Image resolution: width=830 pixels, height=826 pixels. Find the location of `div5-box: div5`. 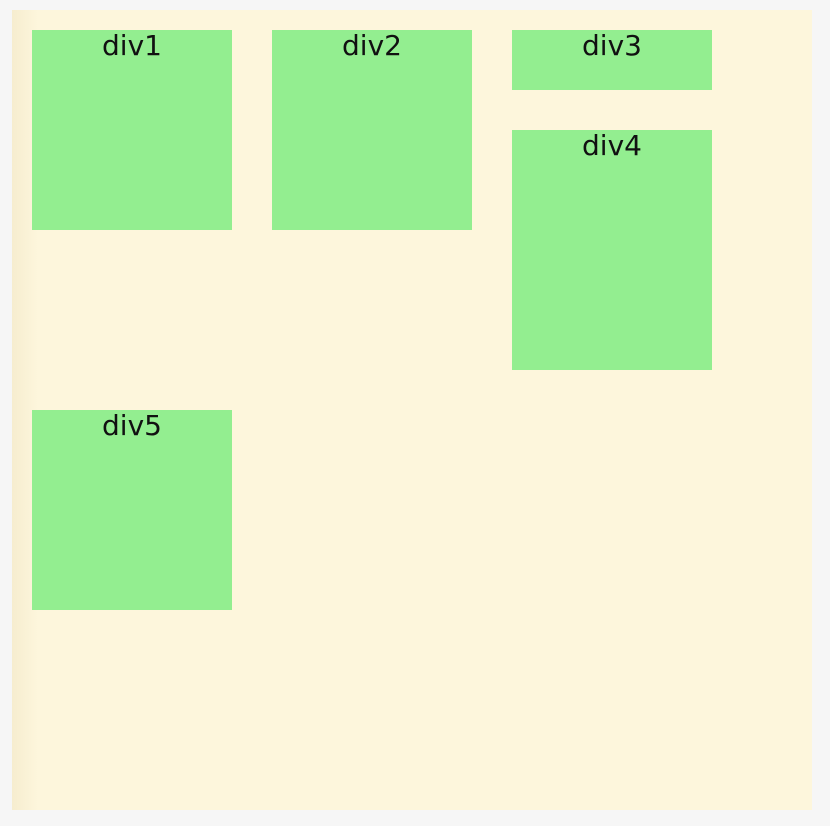

div5-box: div5 is located at coordinates (132, 510).